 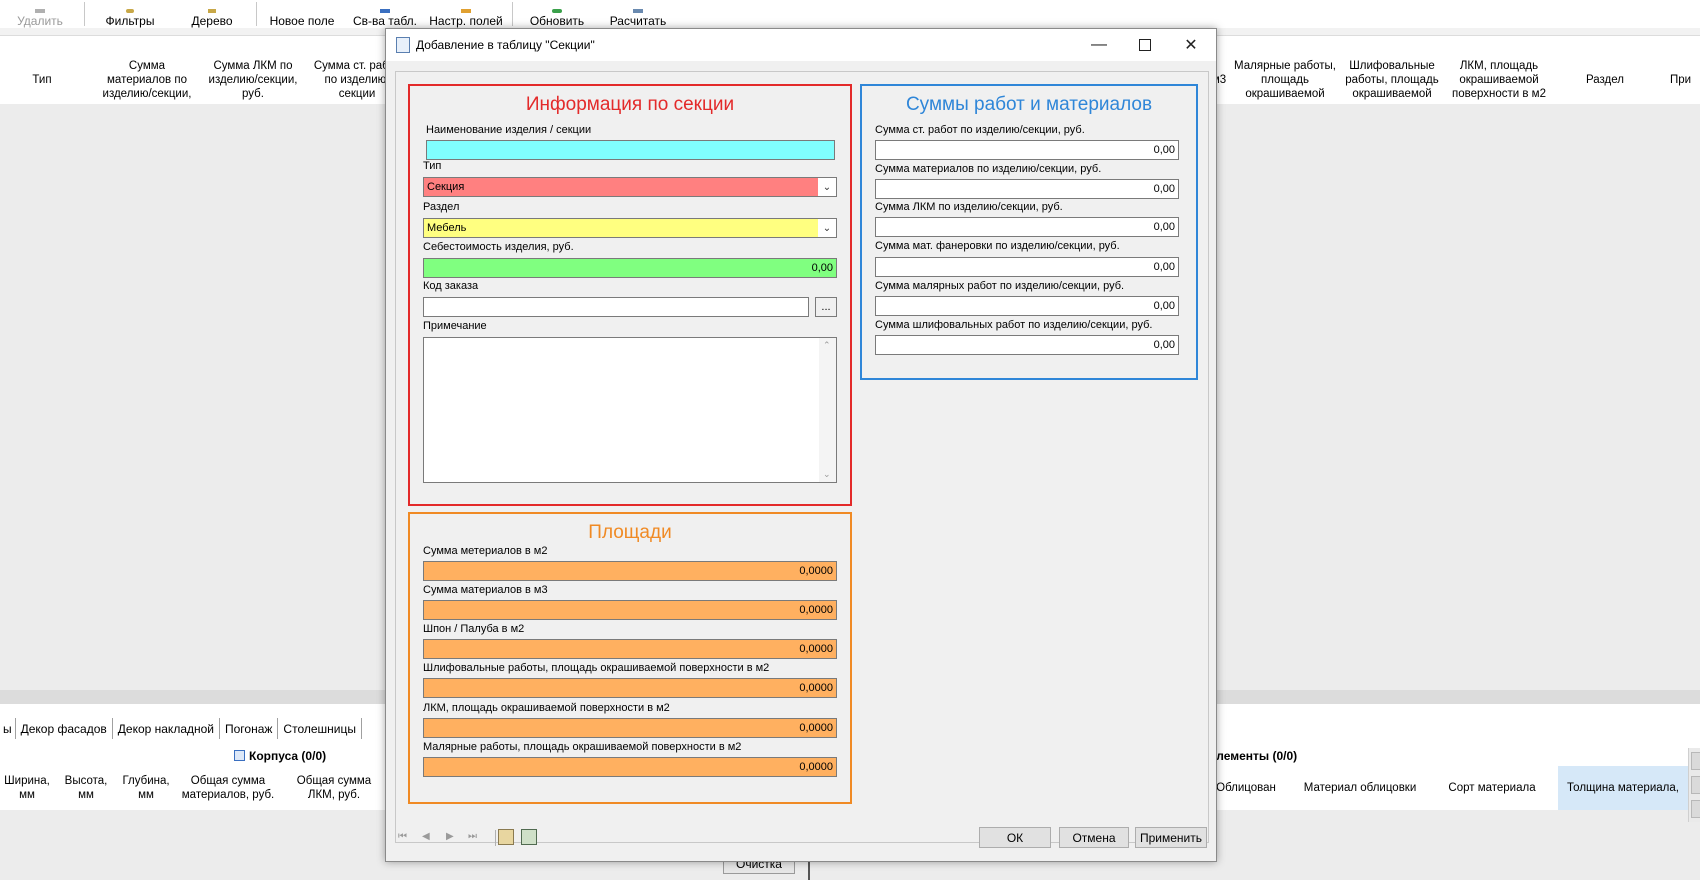 What do you see at coordinates (27, 788) in the screenshot?
I see `col-width: Ширина, мм` at bounding box center [27, 788].